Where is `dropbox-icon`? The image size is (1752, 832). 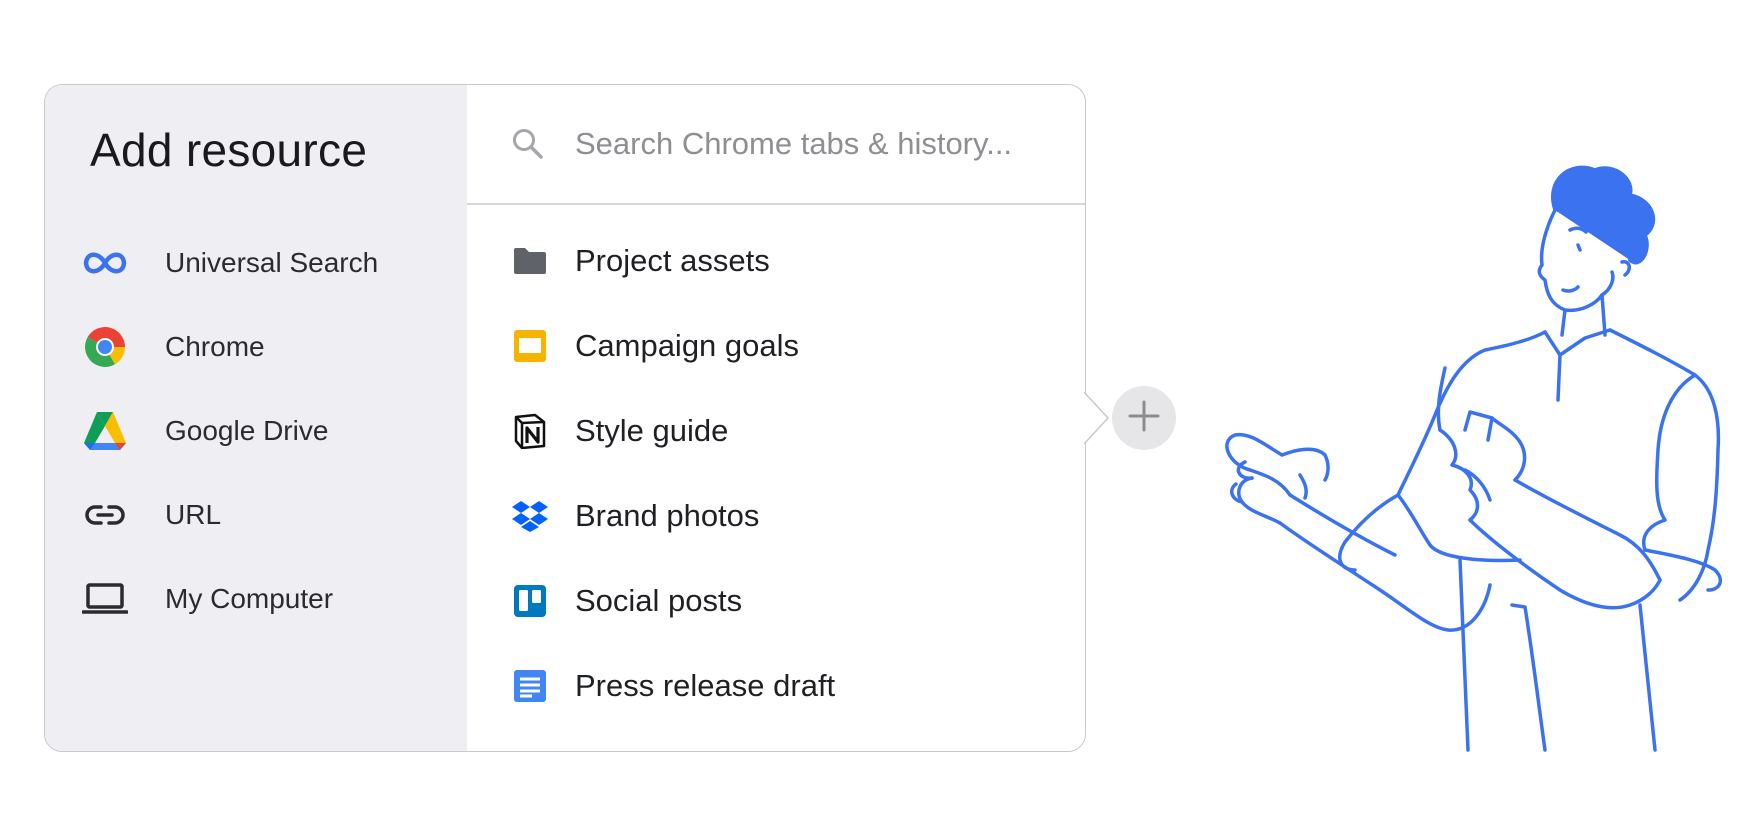 dropbox-icon is located at coordinates (530, 516).